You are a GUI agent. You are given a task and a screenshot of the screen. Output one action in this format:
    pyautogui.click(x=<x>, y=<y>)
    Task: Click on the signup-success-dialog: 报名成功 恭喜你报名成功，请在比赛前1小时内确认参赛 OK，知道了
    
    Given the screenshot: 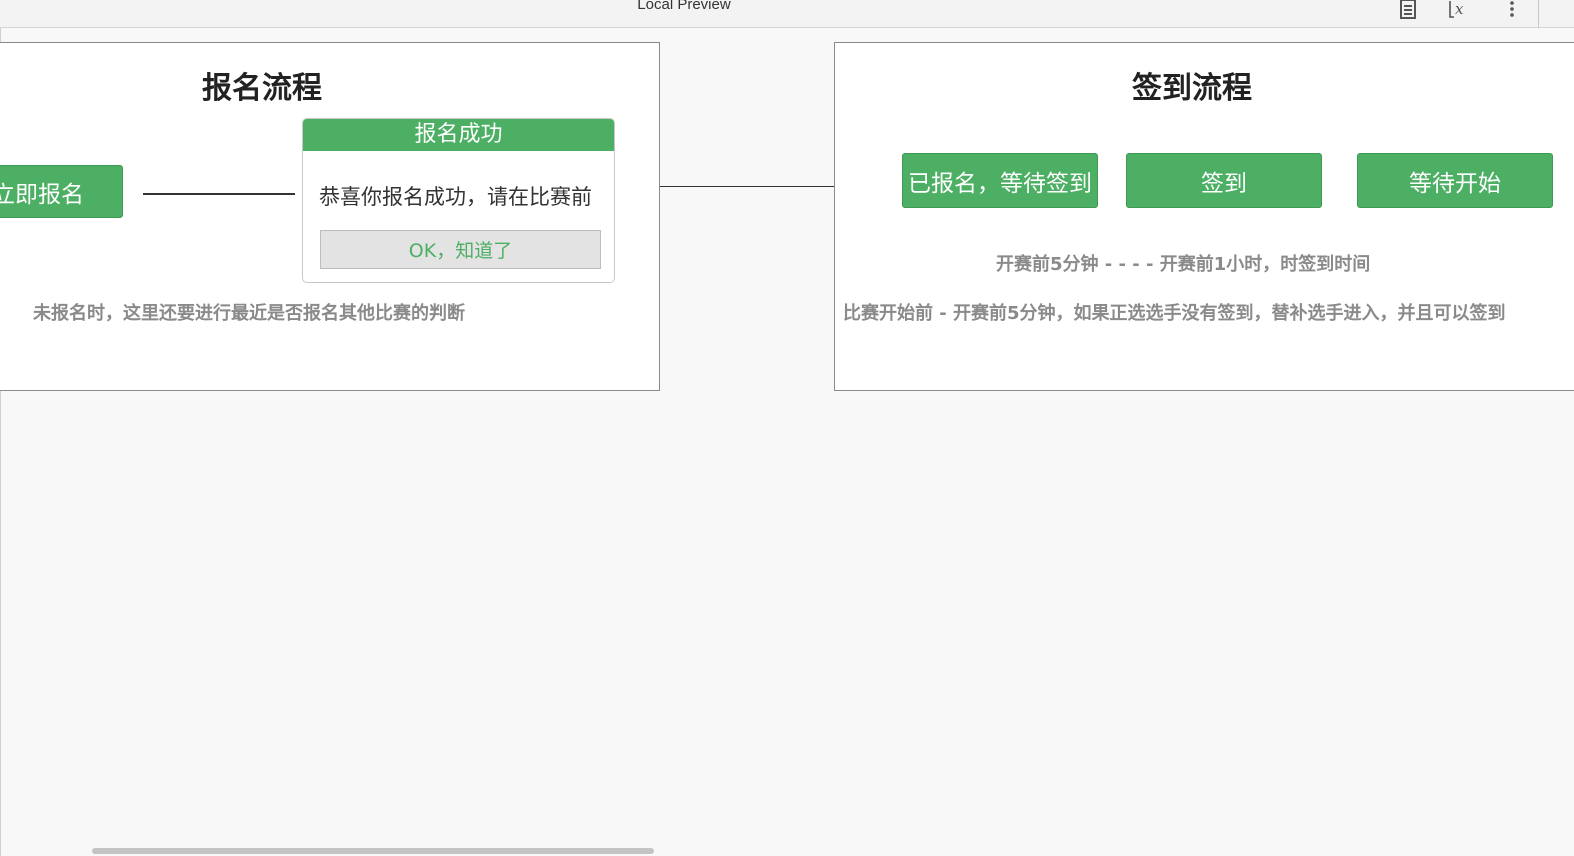 What is the action you would take?
    pyautogui.click(x=458, y=200)
    